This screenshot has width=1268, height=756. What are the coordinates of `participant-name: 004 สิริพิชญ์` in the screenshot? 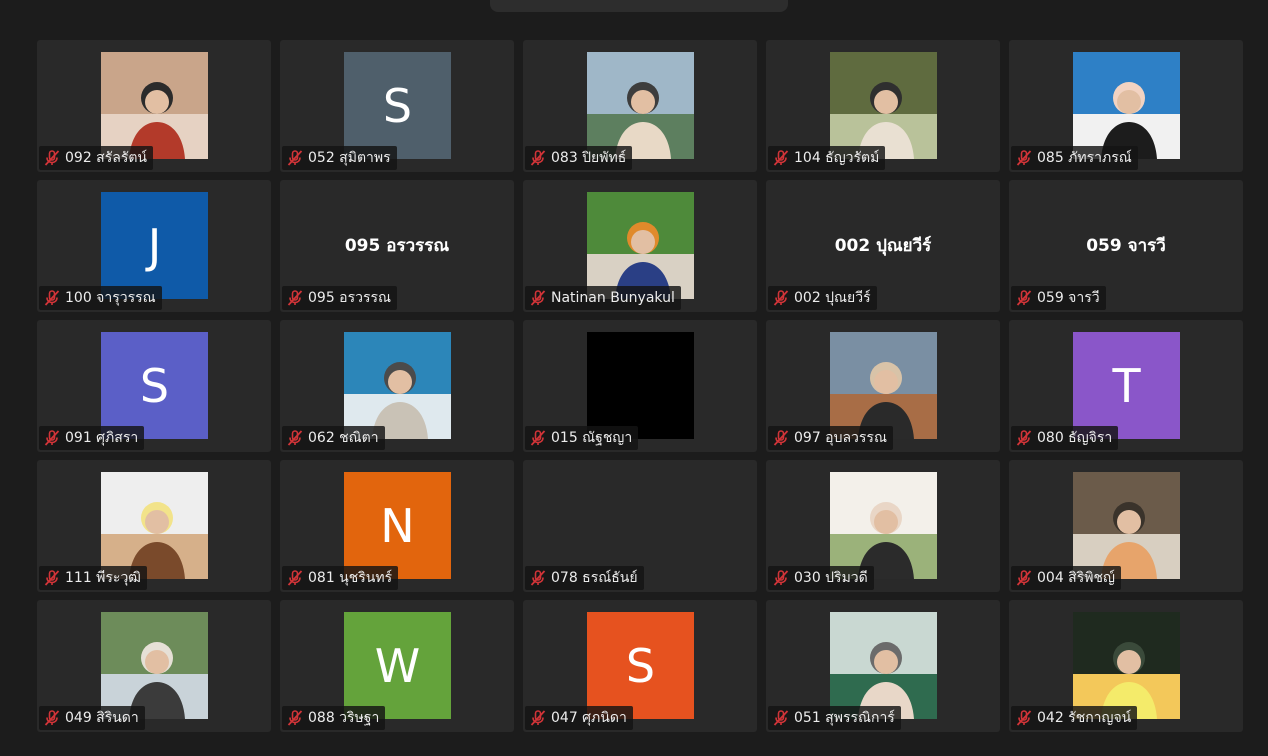 It's located at (1076, 578).